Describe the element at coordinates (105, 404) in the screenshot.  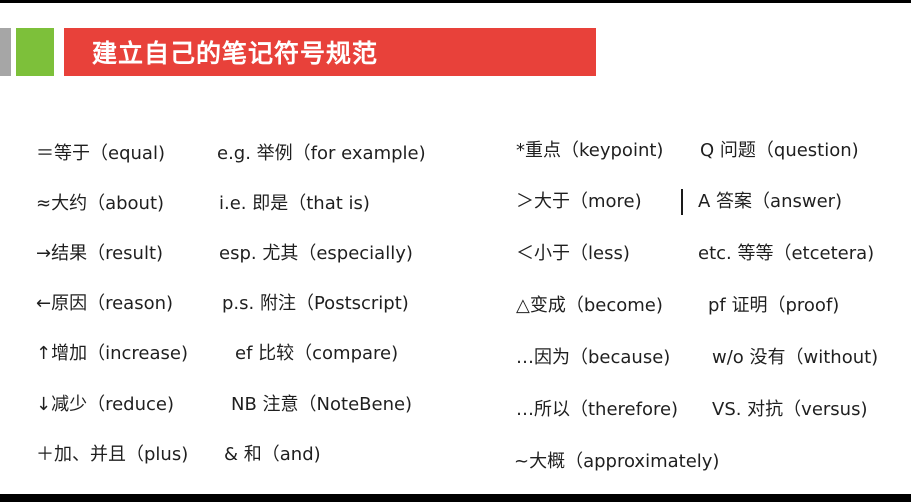
I see `symbol-reduce: ↓减少（reduce)` at that location.